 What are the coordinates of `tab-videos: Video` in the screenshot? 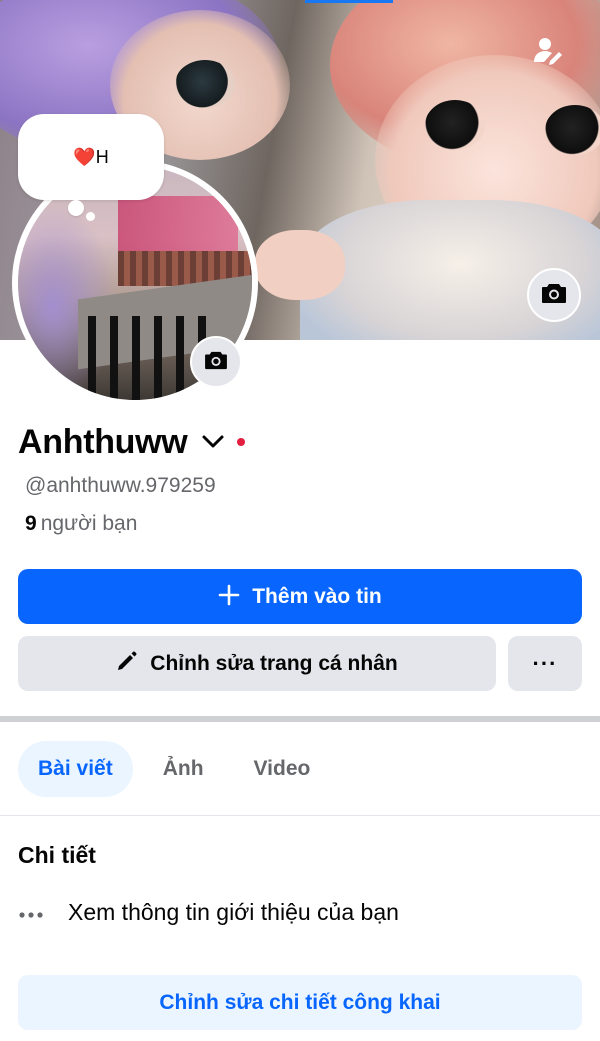 It's located at (282, 769).